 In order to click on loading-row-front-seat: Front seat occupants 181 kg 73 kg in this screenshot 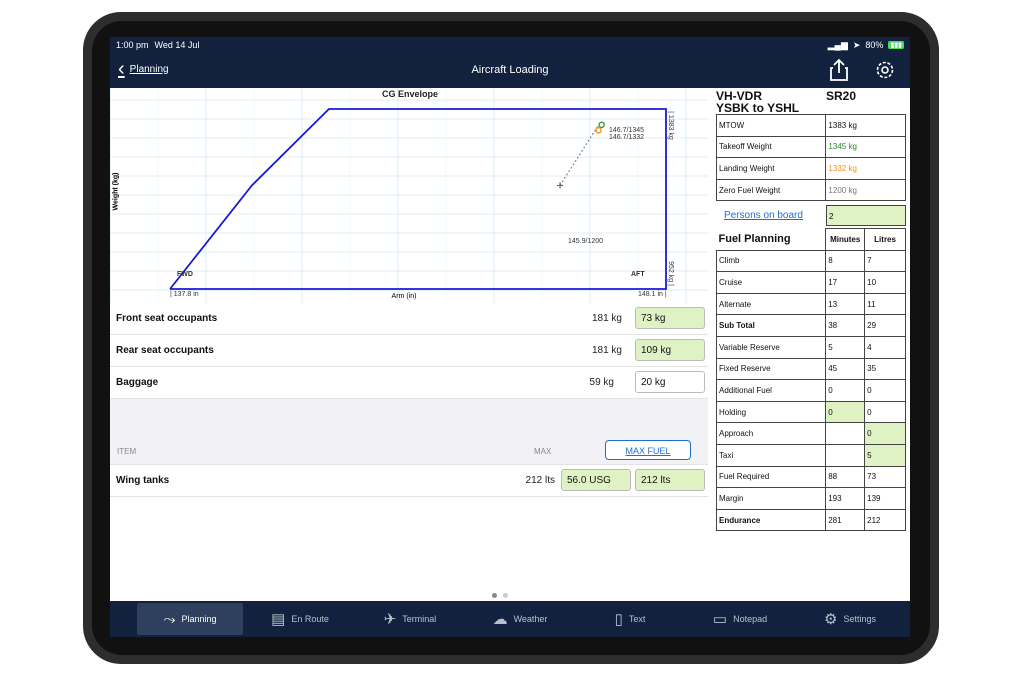, I will do `click(409, 319)`.